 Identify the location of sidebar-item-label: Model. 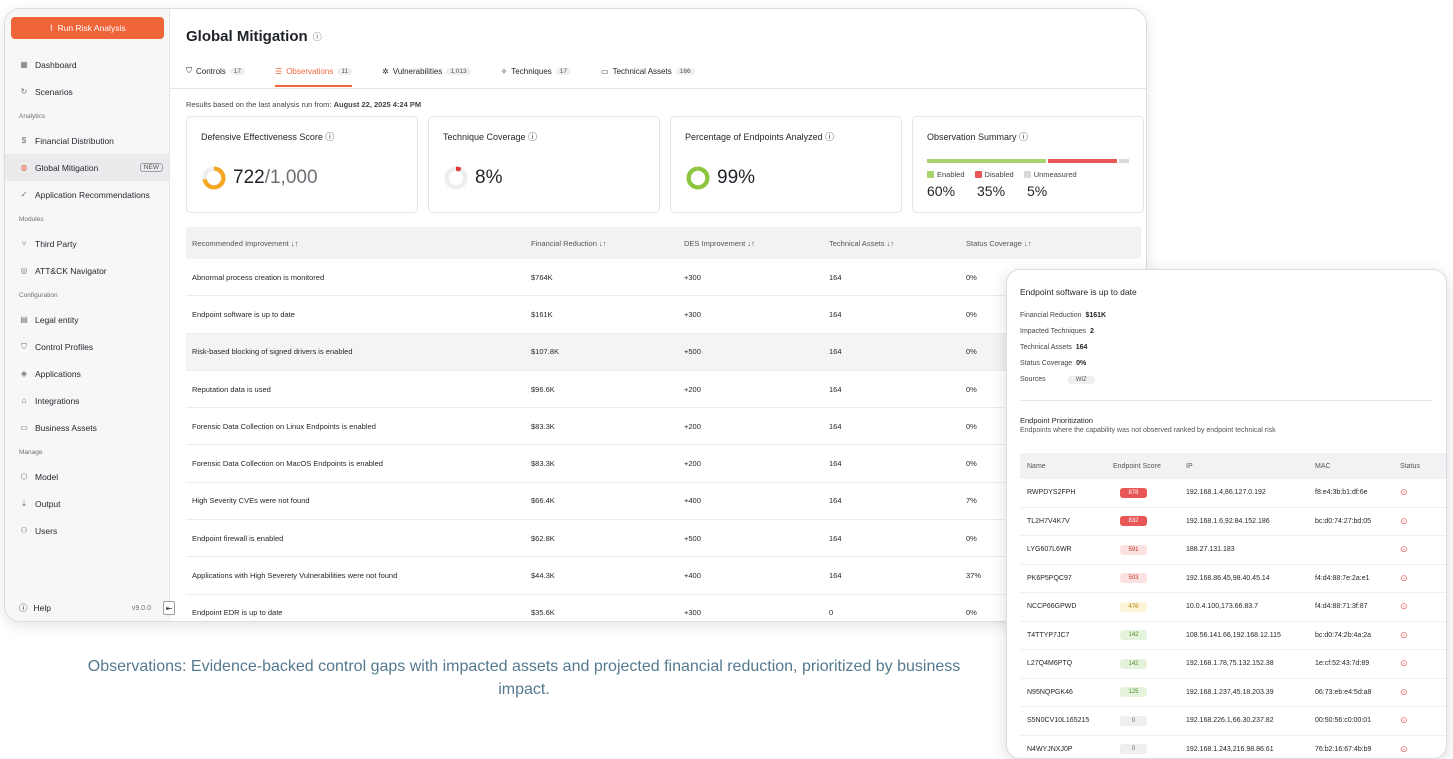
(46, 477).